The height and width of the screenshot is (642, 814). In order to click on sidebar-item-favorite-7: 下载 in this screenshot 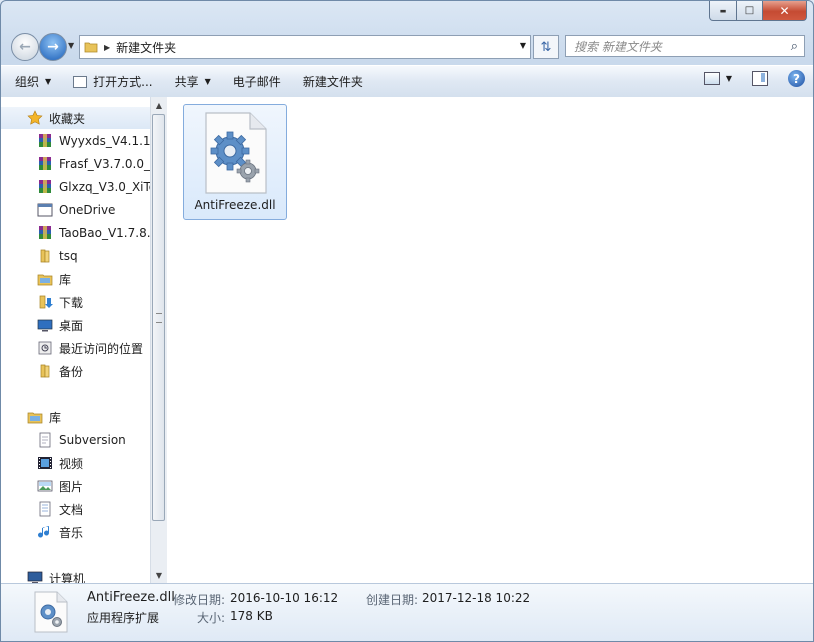, I will do `click(60, 302)`.